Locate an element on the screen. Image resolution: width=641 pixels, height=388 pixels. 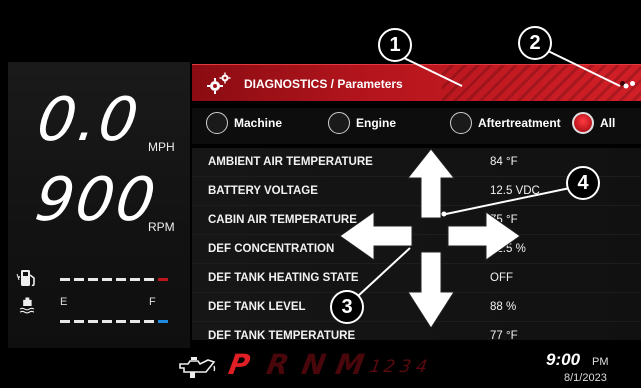
callout-2: 2 is located at coordinates (535, 43).